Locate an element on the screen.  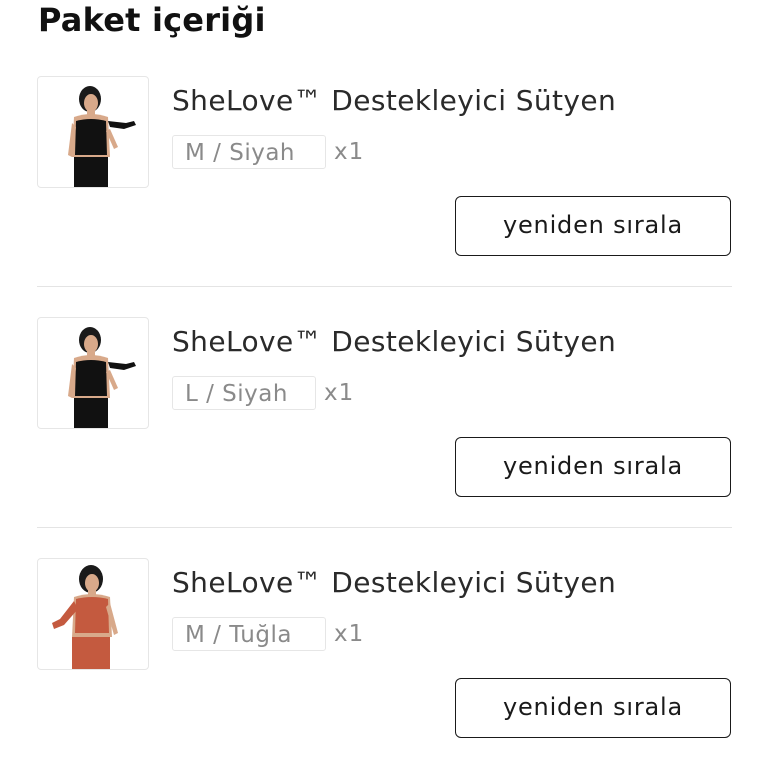
variant-badge: L / Siyah is located at coordinates (244, 393).